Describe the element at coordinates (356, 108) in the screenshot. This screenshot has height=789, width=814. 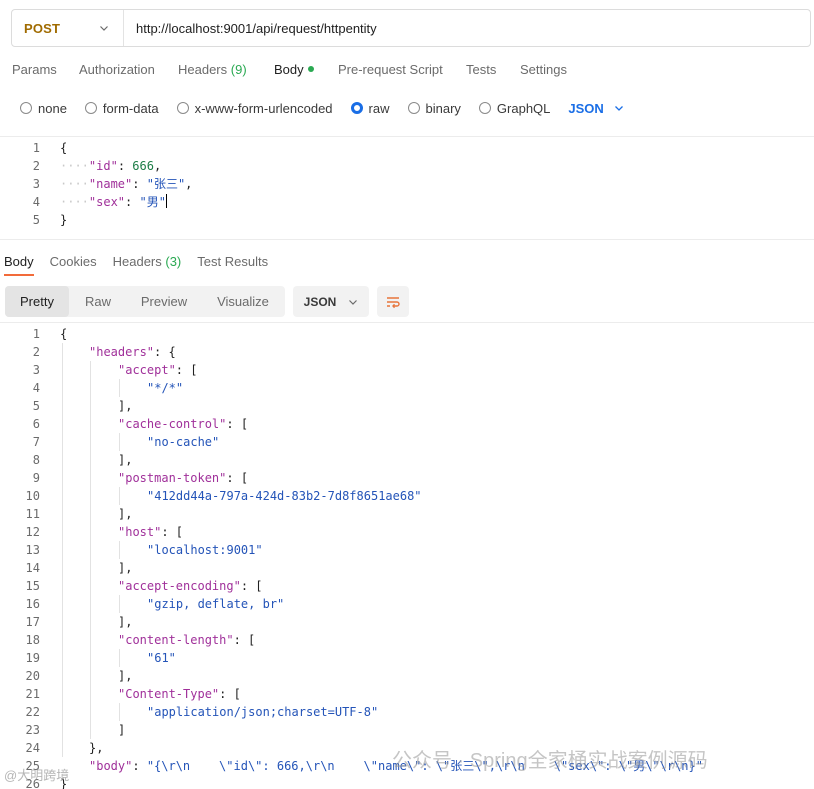
I see `radio-checked-icon` at that location.